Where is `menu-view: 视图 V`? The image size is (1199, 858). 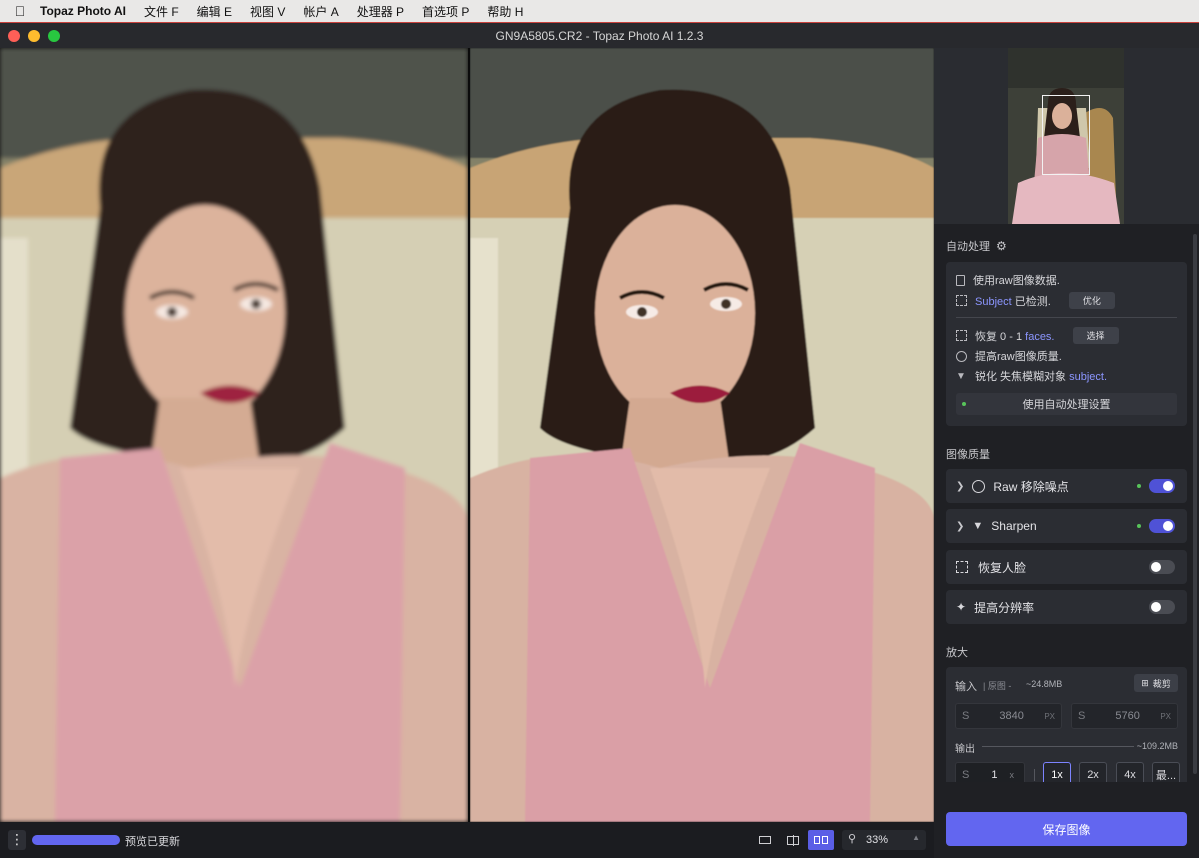
menu-view: 视图 V is located at coordinates (267, 11).